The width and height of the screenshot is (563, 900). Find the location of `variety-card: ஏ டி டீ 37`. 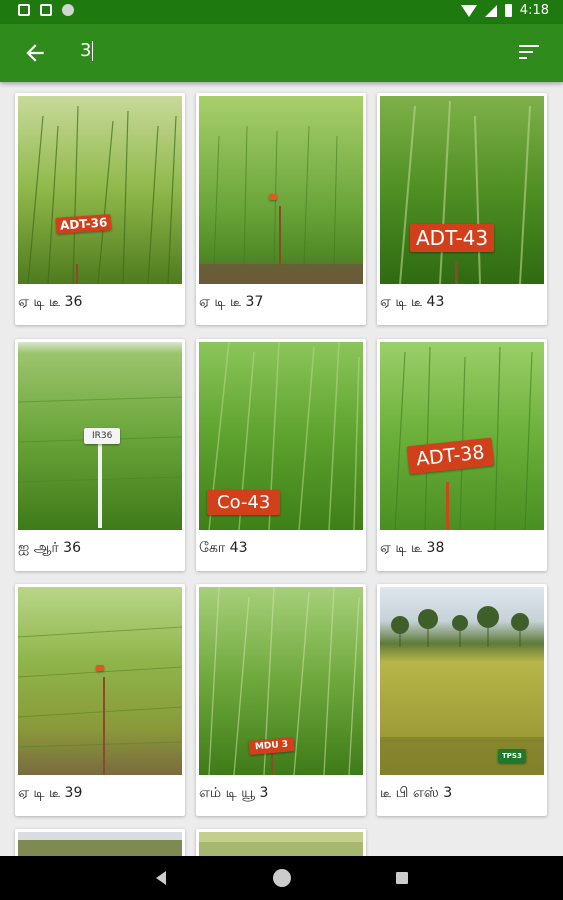

variety-card: ஏ டி டீ 37 is located at coordinates (281, 209).